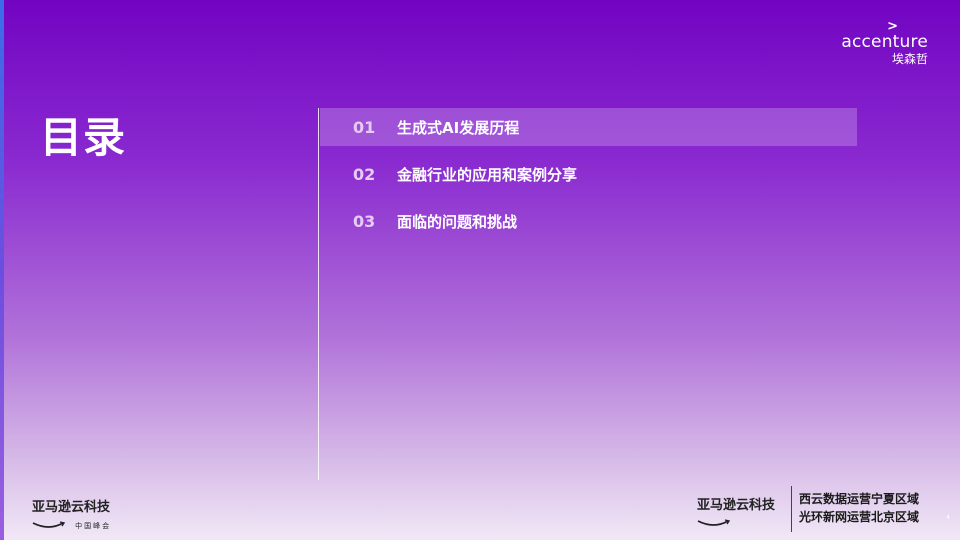 This screenshot has width=960, height=540. Describe the element at coordinates (588, 127) in the screenshot. I see `toc-item-1: 01 生成式AI发展历程` at that location.